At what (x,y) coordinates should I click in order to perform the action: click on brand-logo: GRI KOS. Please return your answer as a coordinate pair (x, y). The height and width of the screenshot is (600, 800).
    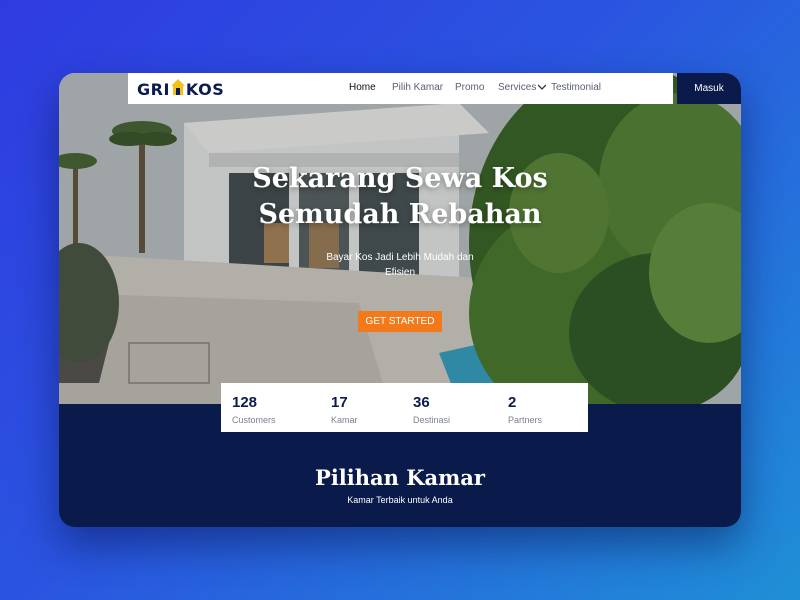
    Looking at the image, I should click on (180, 89).